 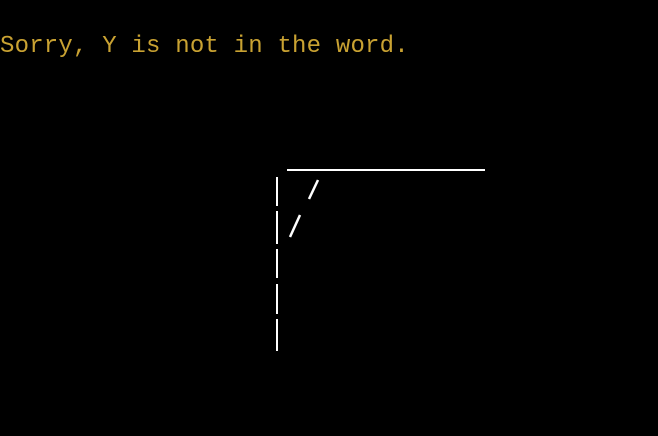 What do you see at coordinates (295, 226) in the screenshot?
I see `gallows-brace-lower` at bounding box center [295, 226].